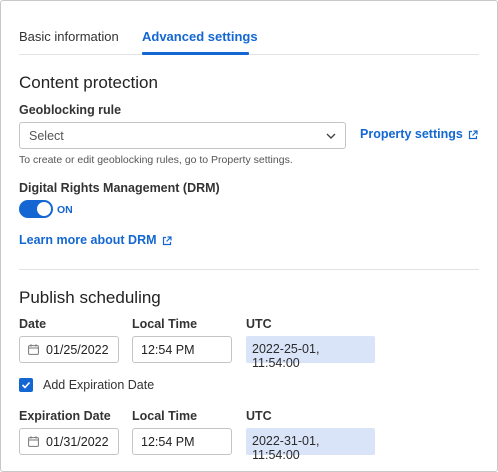  I want to click on local-time-label: Local Time, so click(165, 324).